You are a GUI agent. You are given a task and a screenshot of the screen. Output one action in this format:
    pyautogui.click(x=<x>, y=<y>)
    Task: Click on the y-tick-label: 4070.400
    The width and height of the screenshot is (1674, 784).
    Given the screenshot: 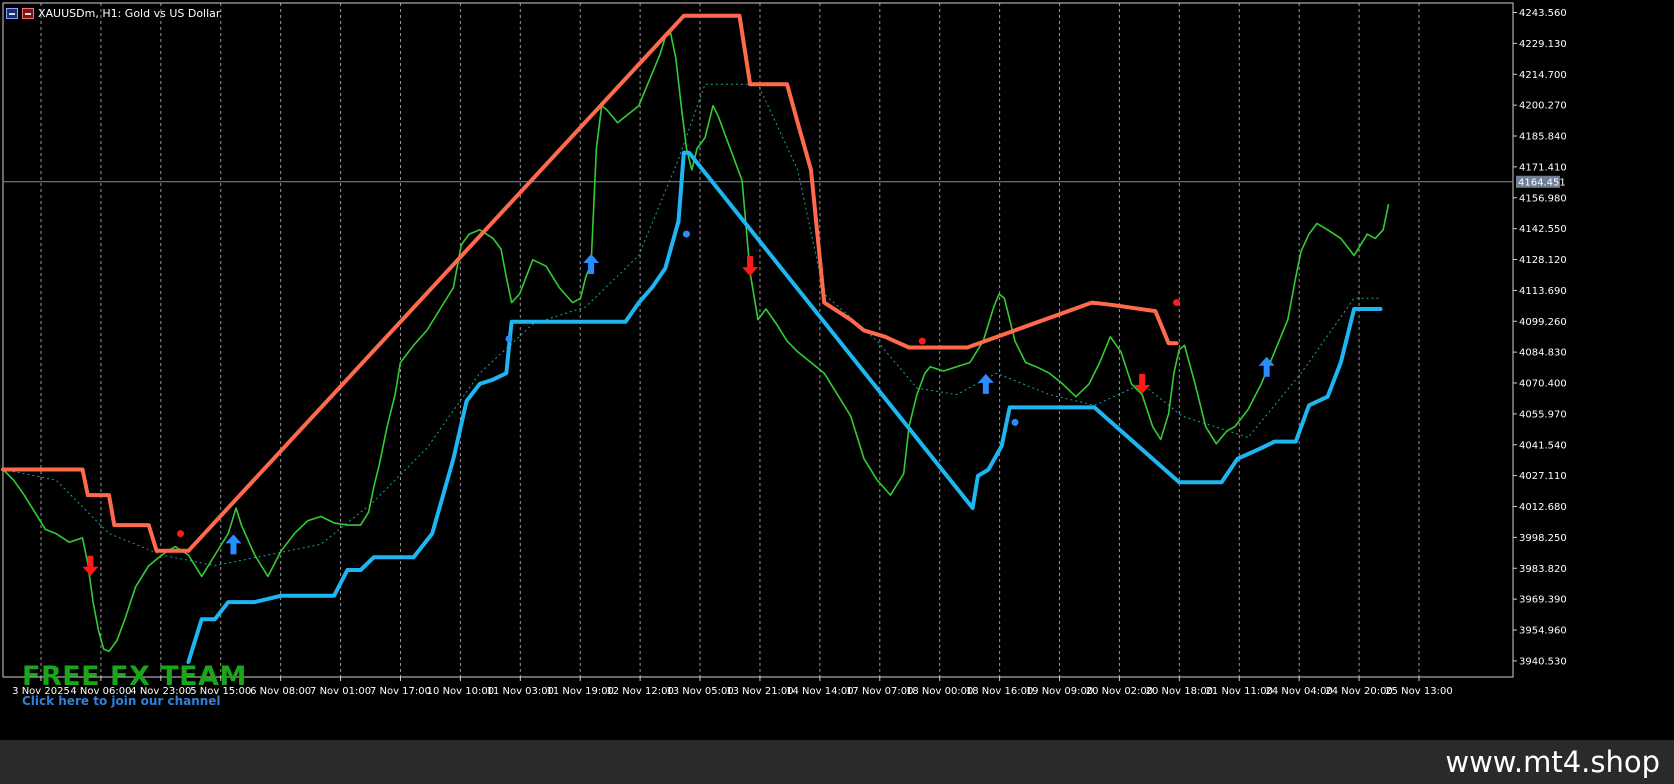 What is the action you would take?
    pyautogui.click(x=1543, y=384)
    